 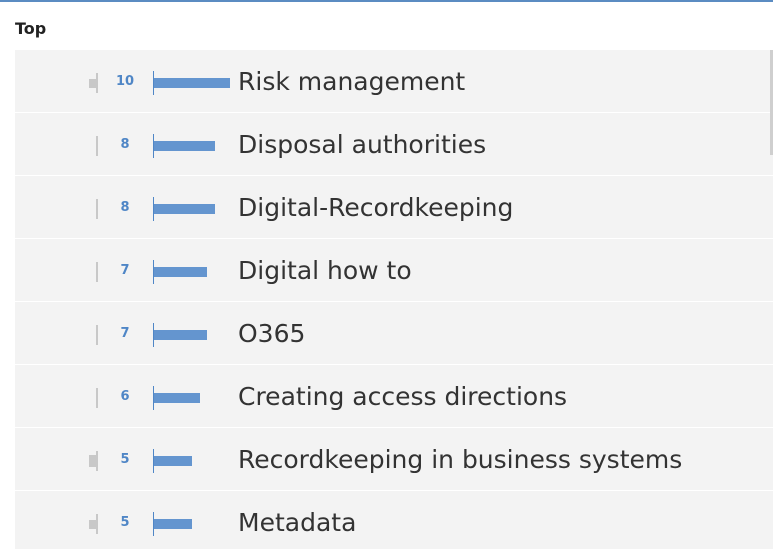 I want to click on data-label: 10, so click(x=125, y=81).